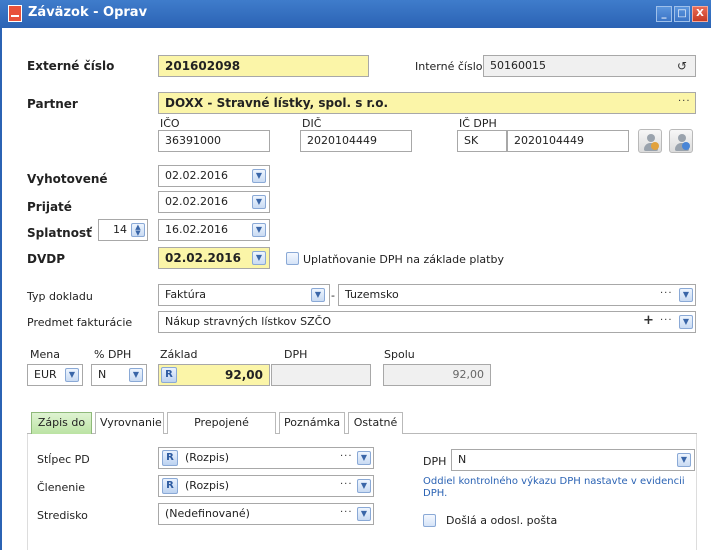 This screenshot has width=711, height=550. I want to click on subject-label: Predmet fakturácie, so click(80, 322).